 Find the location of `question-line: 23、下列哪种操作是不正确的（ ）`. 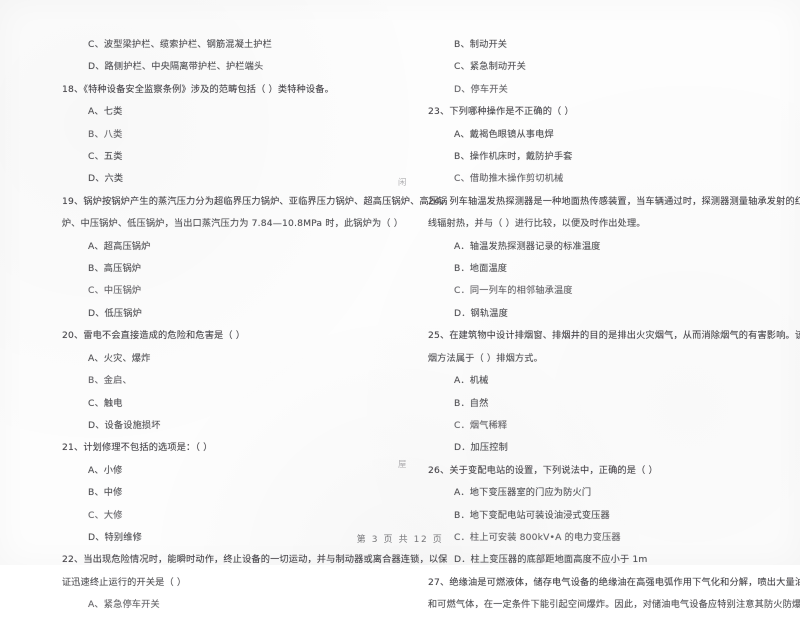

question-line: 23、下列哪种操作是不正确的（ ） is located at coordinates (501, 112).